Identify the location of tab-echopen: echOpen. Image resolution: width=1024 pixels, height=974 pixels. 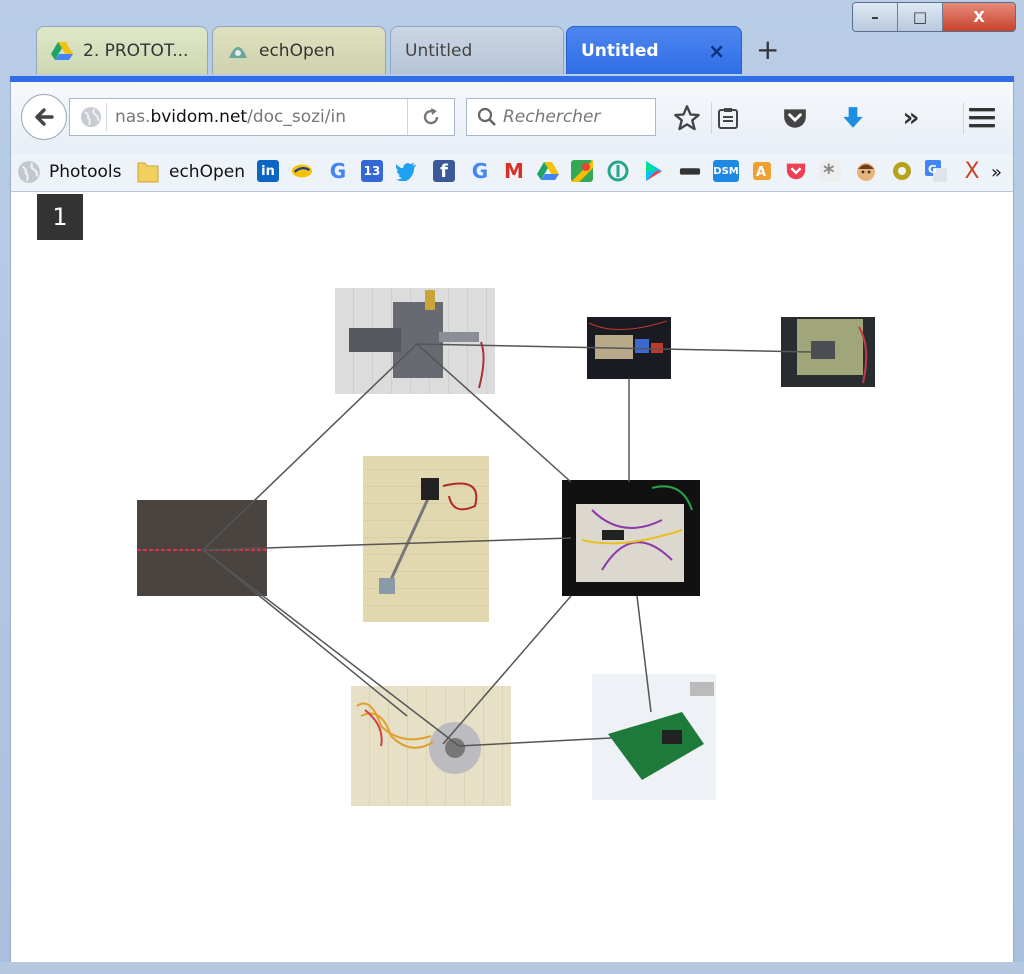
(299, 50).